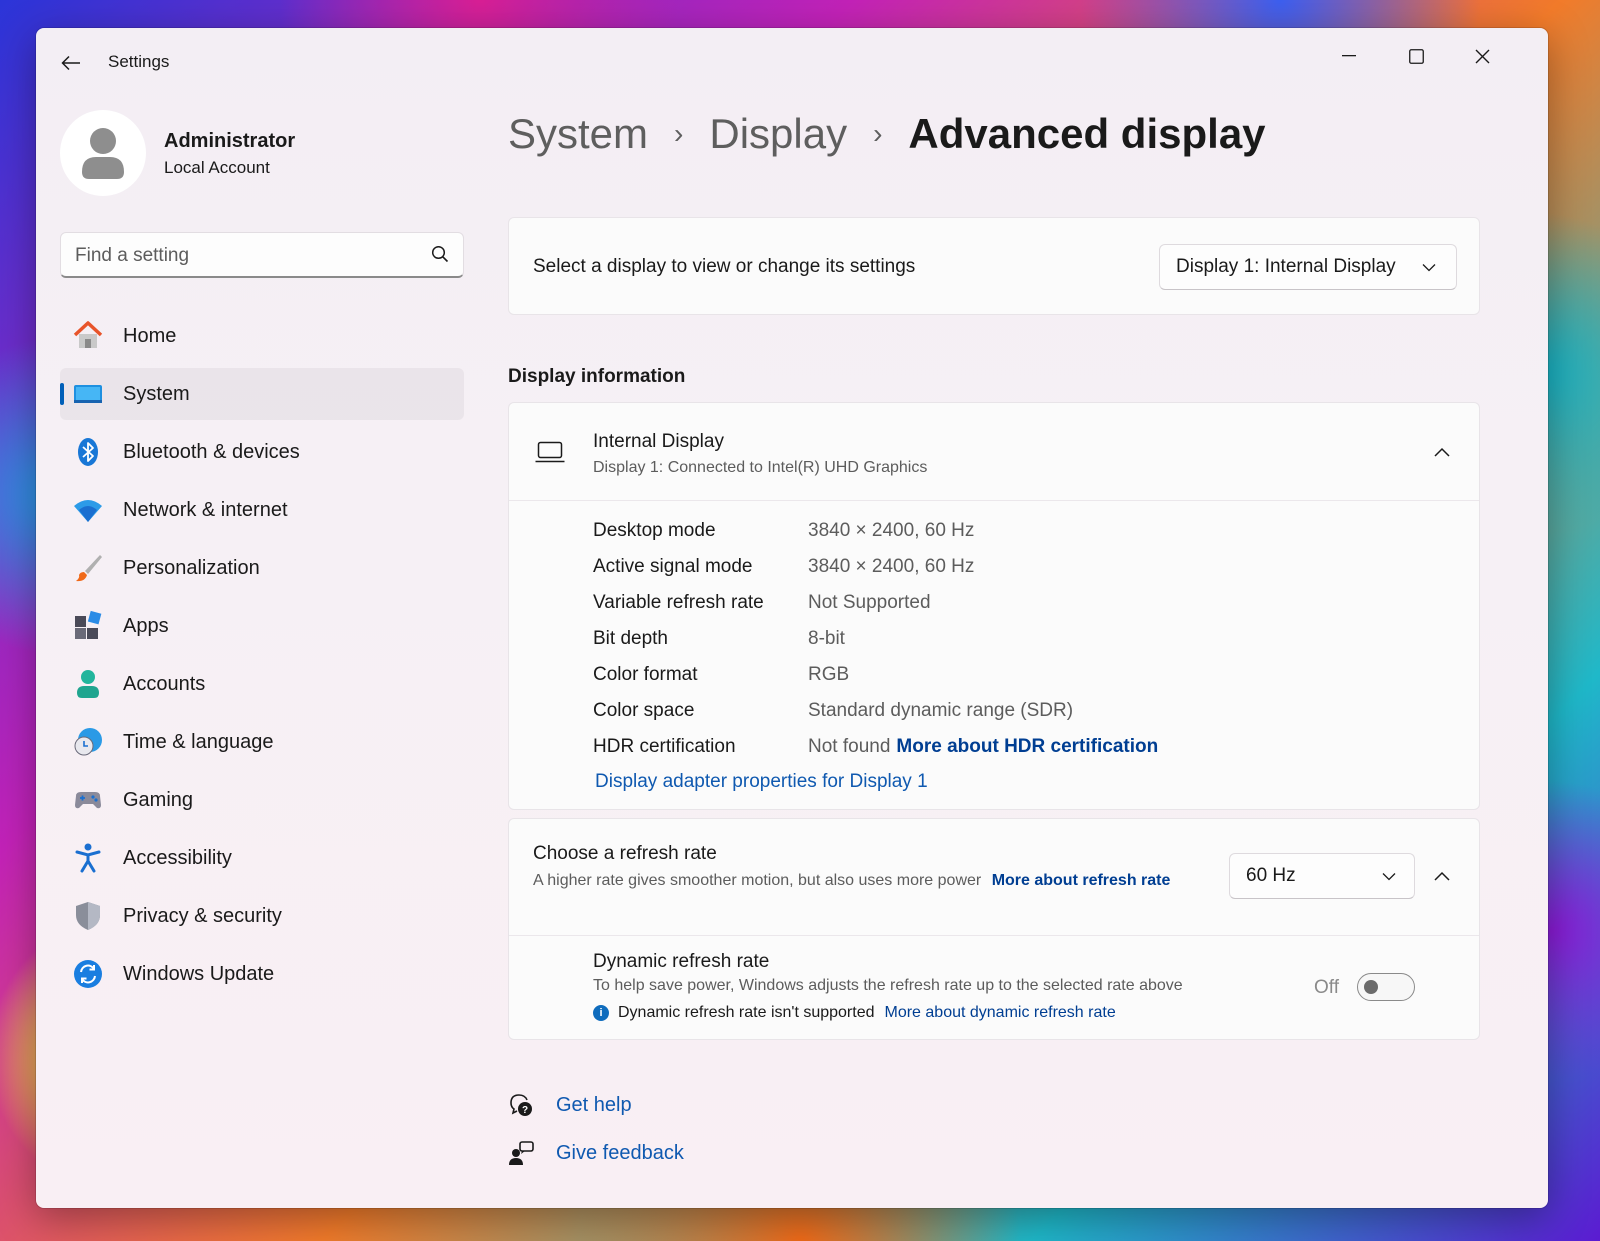 This screenshot has height=1241, width=1600. Describe the element at coordinates (578, 134) in the screenshot. I see `breadcrumb-system: System` at that location.